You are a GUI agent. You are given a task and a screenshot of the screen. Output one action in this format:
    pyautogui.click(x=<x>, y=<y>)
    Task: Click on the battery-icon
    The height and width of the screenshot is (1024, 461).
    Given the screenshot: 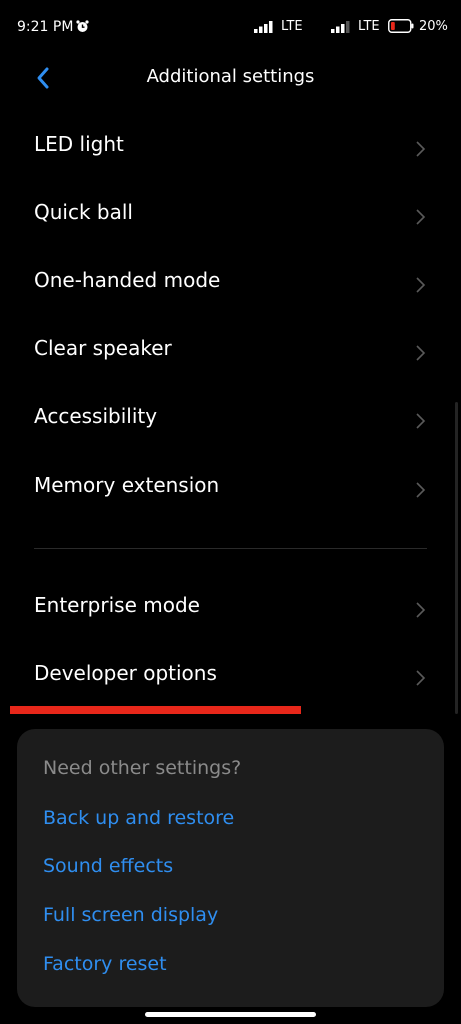 What is the action you would take?
    pyautogui.click(x=401, y=26)
    